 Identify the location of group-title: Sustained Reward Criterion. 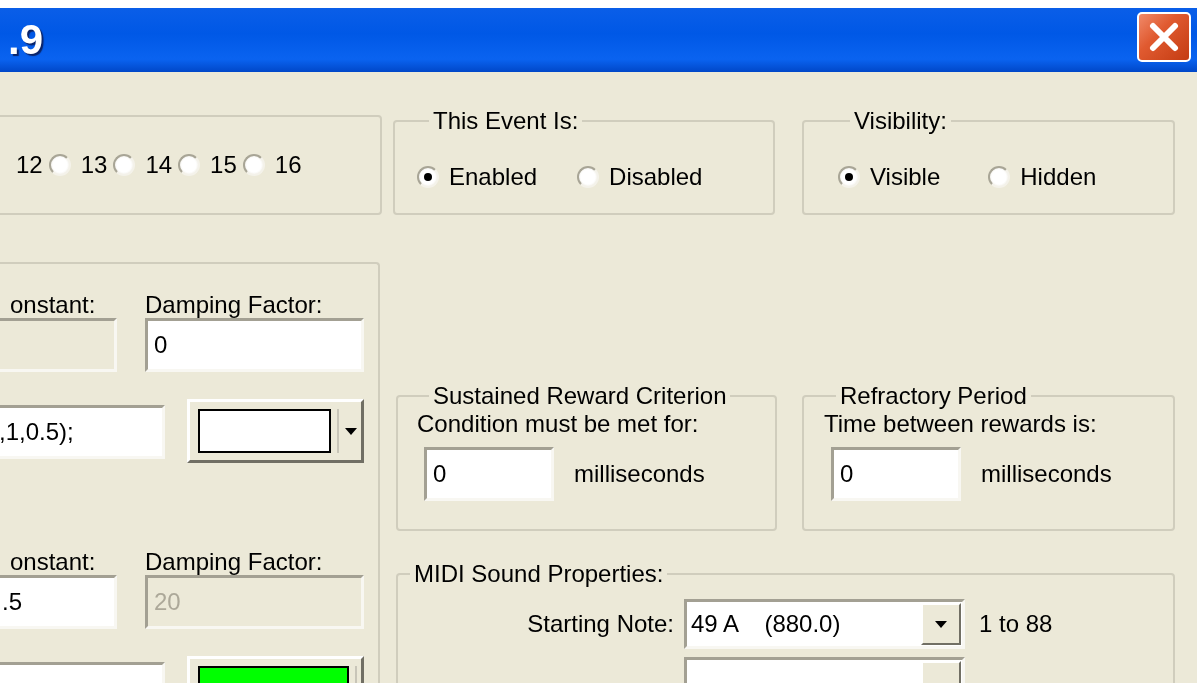
(580, 396).